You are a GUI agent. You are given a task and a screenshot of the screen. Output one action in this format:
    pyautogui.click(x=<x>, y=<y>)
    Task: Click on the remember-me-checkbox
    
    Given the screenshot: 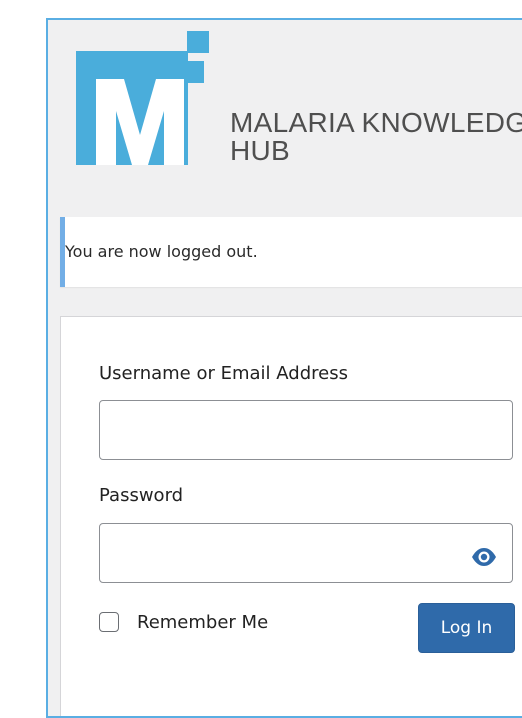 What is the action you would take?
    pyautogui.click(x=109, y=622)
    